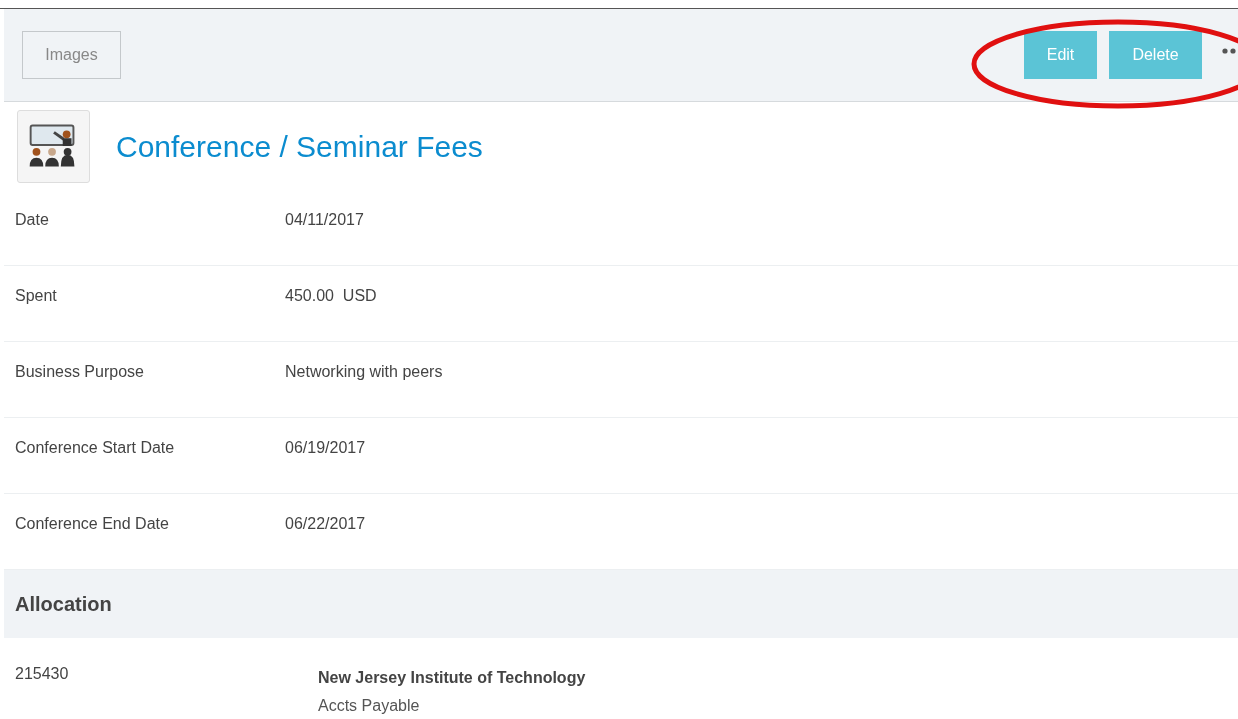  I want to click on organization-name: New Jersey Institute of Technology, so click(452, 678).